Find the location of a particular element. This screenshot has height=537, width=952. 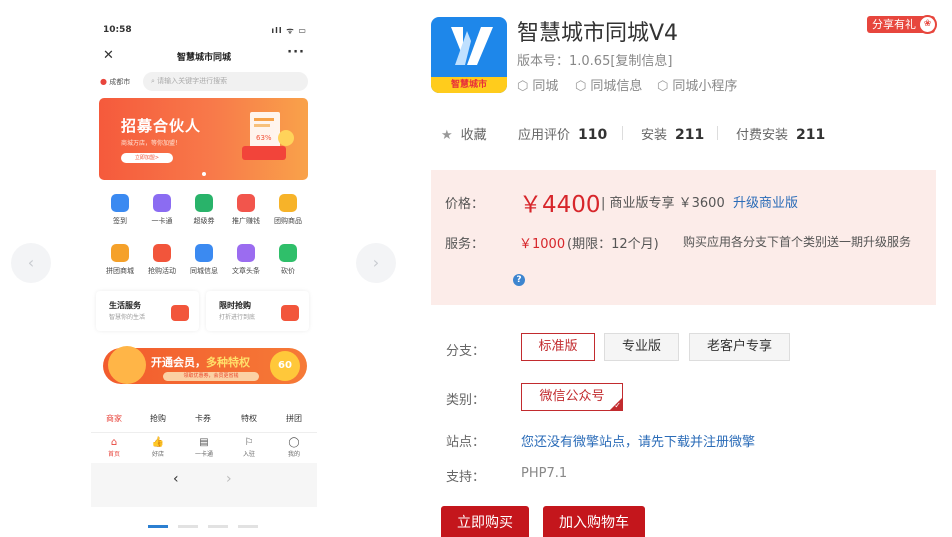

gift-icon: ❀ is located at coordinates (927, 24).